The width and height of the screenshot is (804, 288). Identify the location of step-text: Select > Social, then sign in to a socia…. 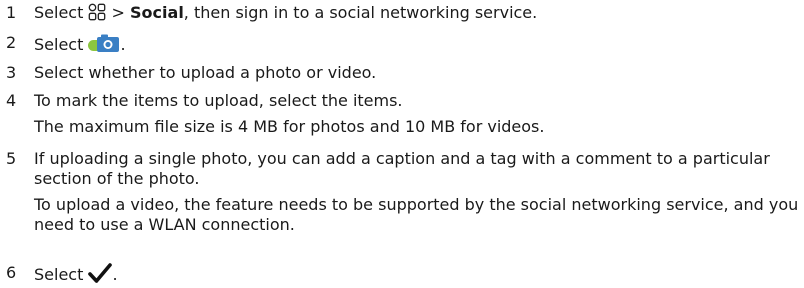
(417, 13).